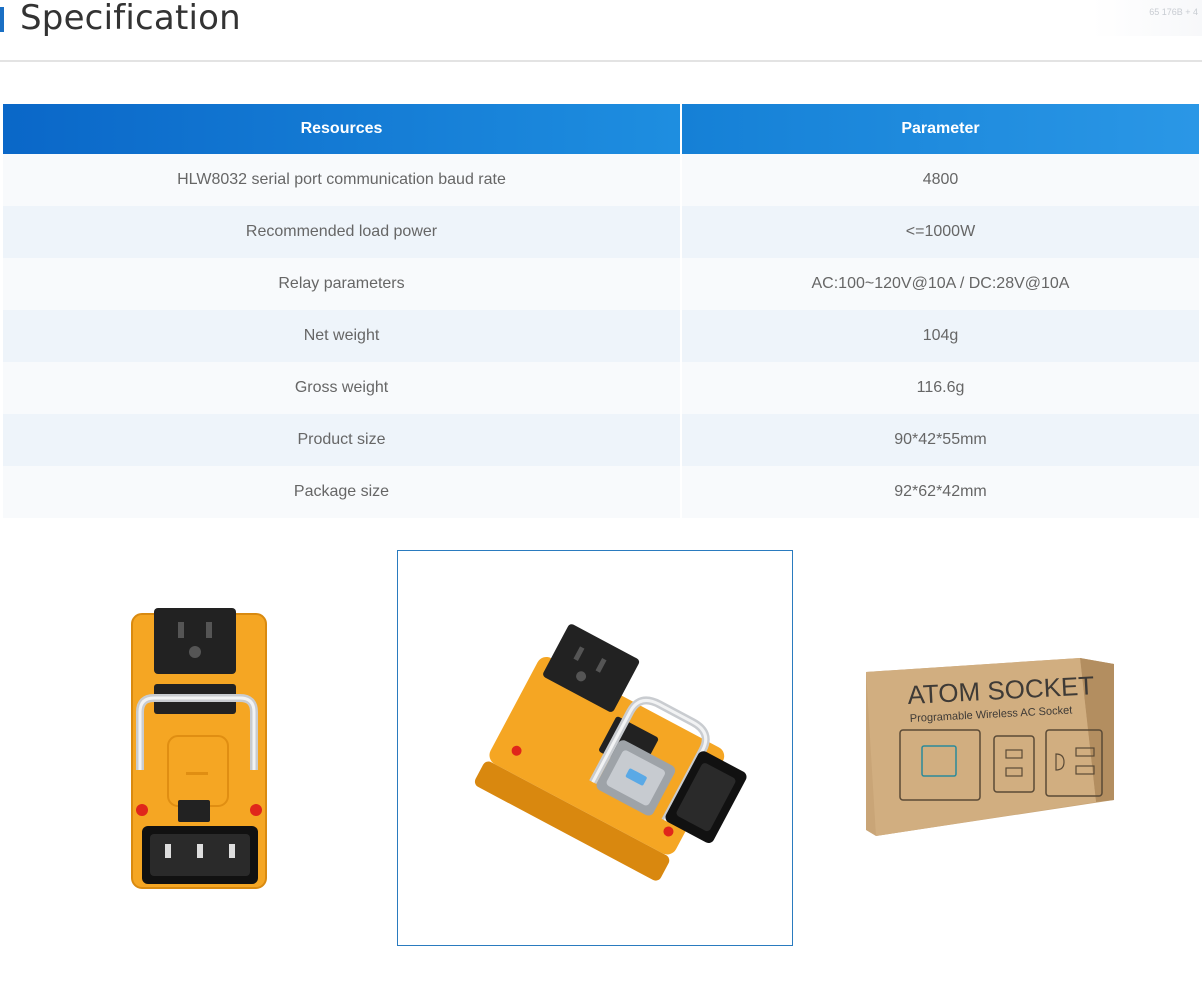 The image size is (1202, 985). Describe the element at coordinates (940, 440) in the screenshot. I see `parameter-cell: 90*42*55mm` at that location.